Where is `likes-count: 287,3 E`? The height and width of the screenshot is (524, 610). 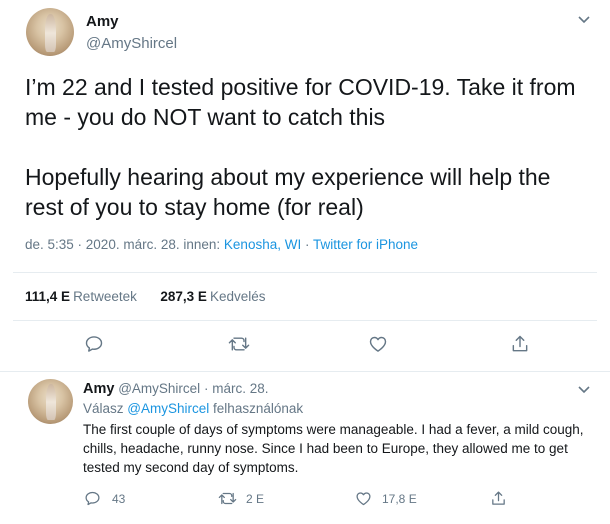
likes-count: 287,3 E is located at coordinates (183, 296).